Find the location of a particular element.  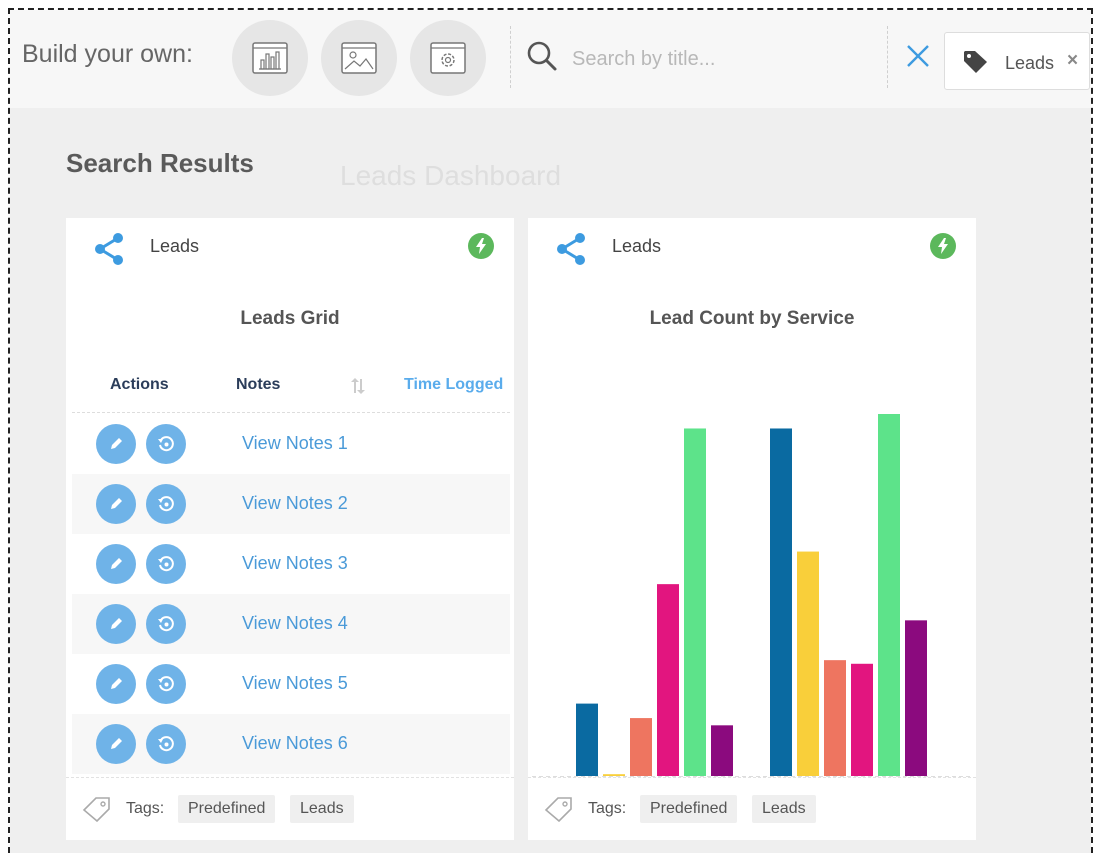

clear-search-icon is located at coordinates (918, 56).